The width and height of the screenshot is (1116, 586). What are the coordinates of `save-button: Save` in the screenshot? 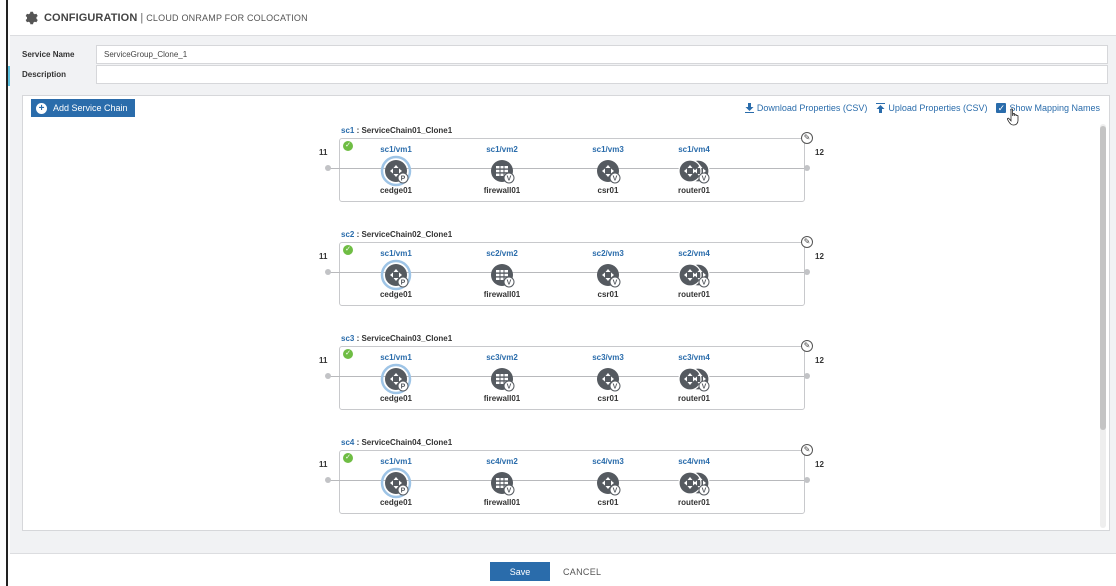 It's located at (520, 571).